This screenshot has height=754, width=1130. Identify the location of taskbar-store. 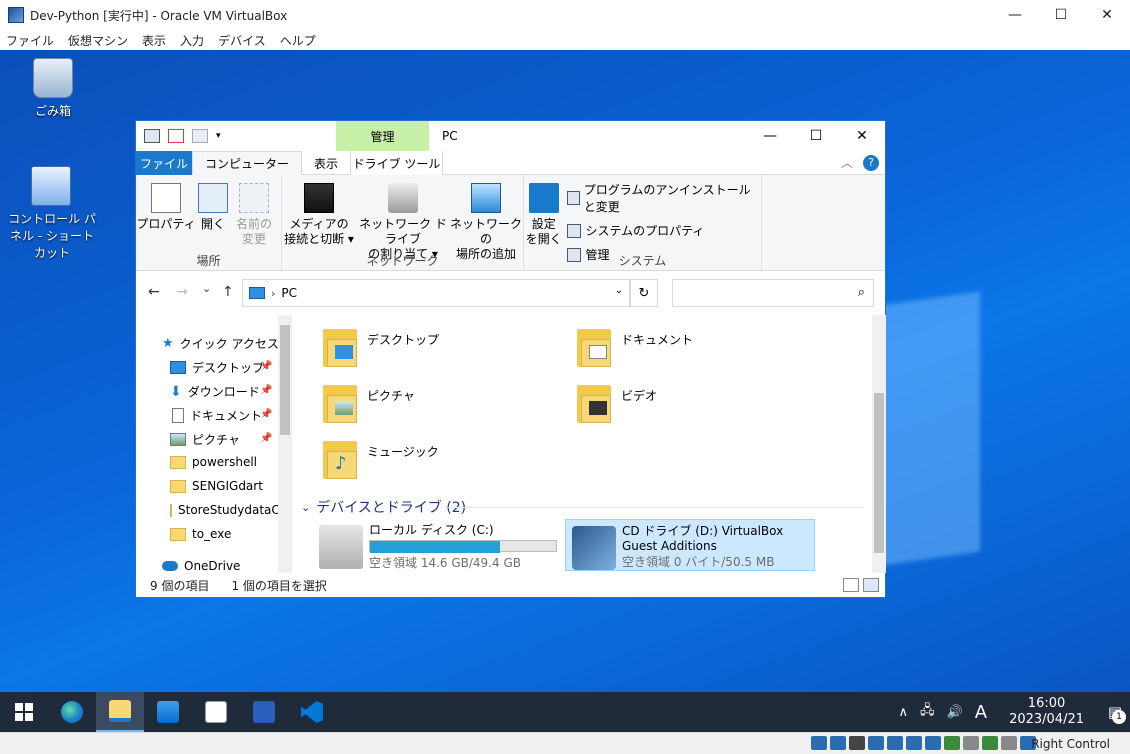
(168, 712).